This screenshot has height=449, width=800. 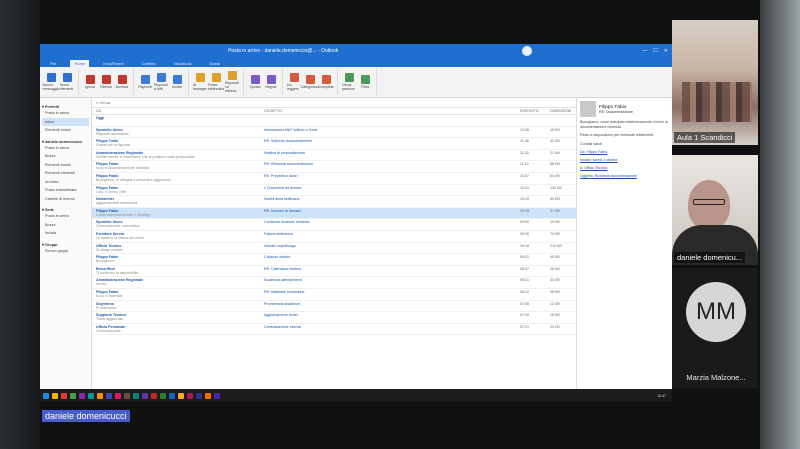 I want to click on folder-item: Inbox, so click(x=65, y=121).